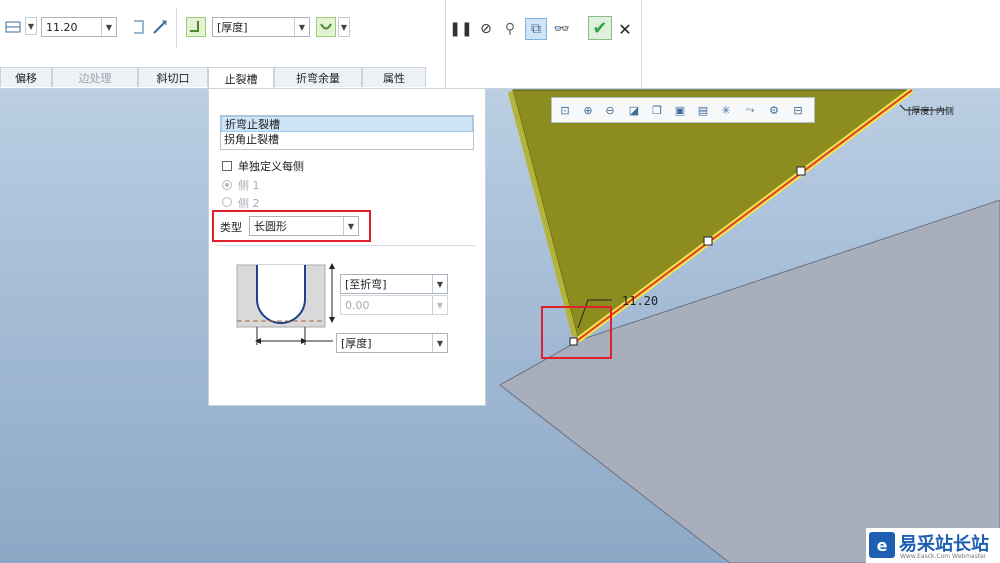 The height and width of the screenshot is (563, 1000). Describe the element at coordinates (196, 27) in the screenshot. I see `thickness-side-icon` at that location.